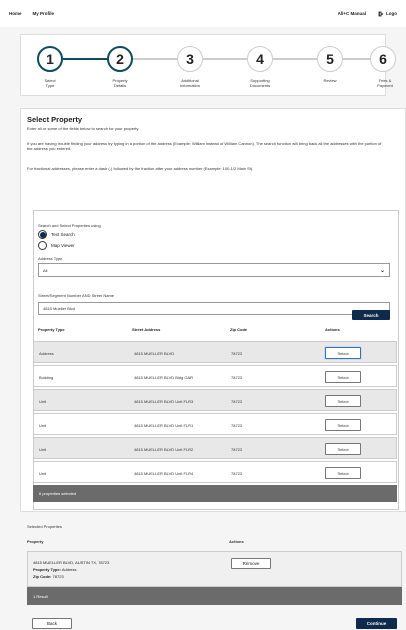 The height and width of the screenshot is (630, 406). What do you see at coordinates (164, 377) in the screenshot?
I see `cell-address: 4815 MUELLER BLVD Bldg GAR` at bounding box center [164, 377].